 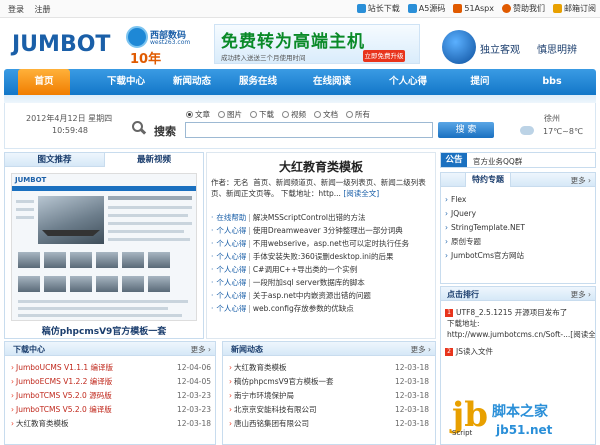 What do you see at coordinates (263, 58) in the screenshot?
I see `banner-subline: 成功转入送送三个月使用时间` at bounding box center [263, 58].